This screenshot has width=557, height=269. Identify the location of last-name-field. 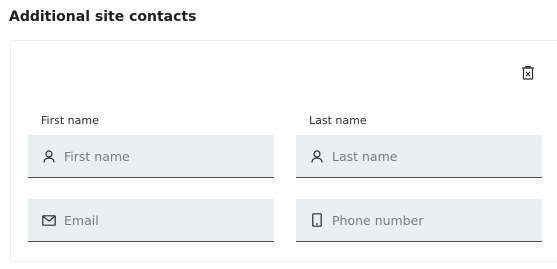
(419, 156).